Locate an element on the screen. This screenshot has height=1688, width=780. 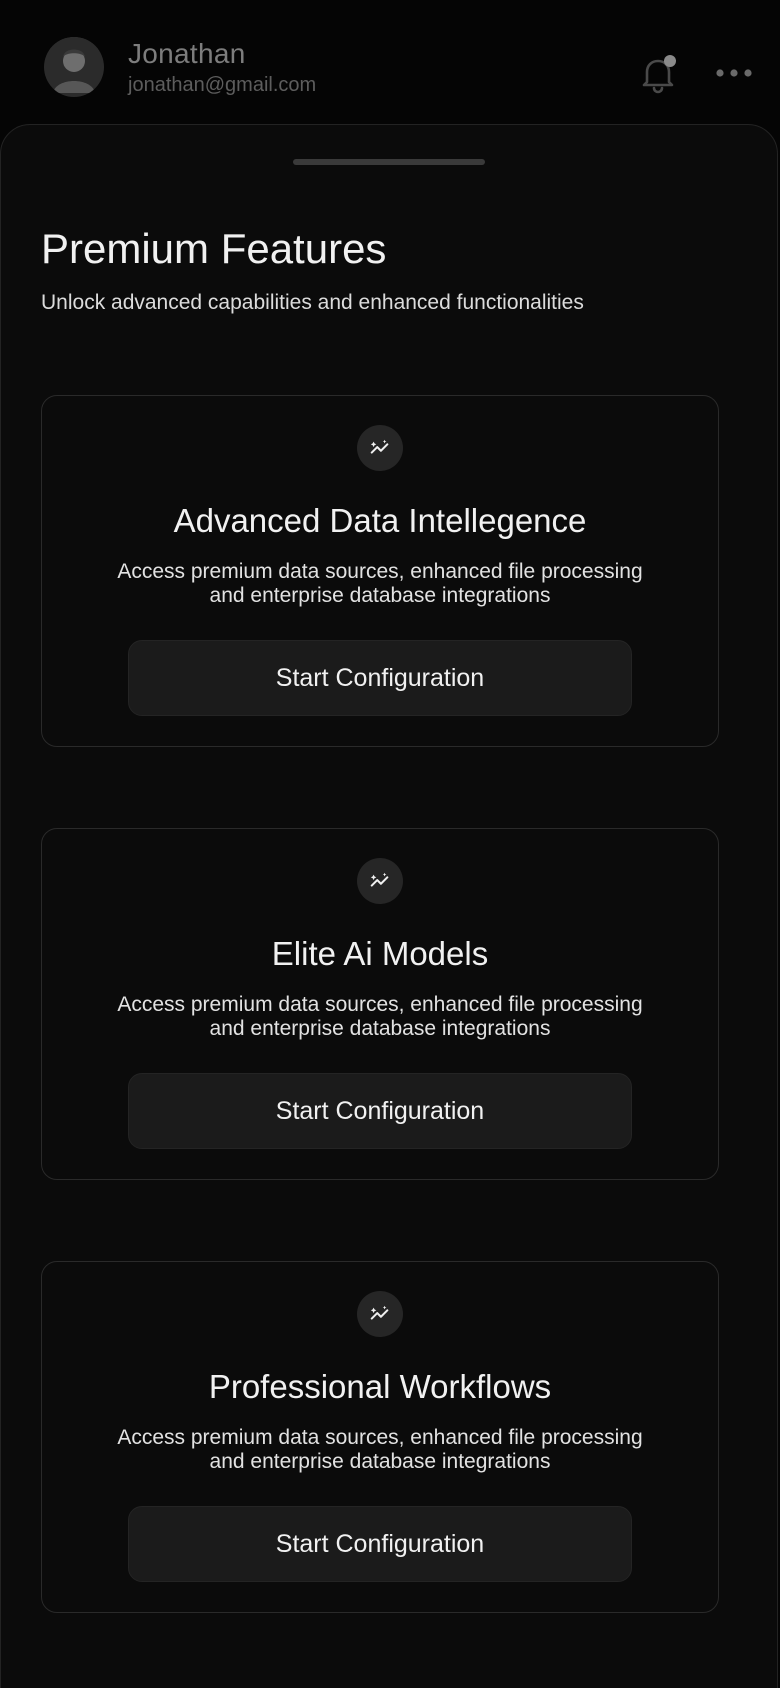
avatar-image is located at coordinates (74, 67).